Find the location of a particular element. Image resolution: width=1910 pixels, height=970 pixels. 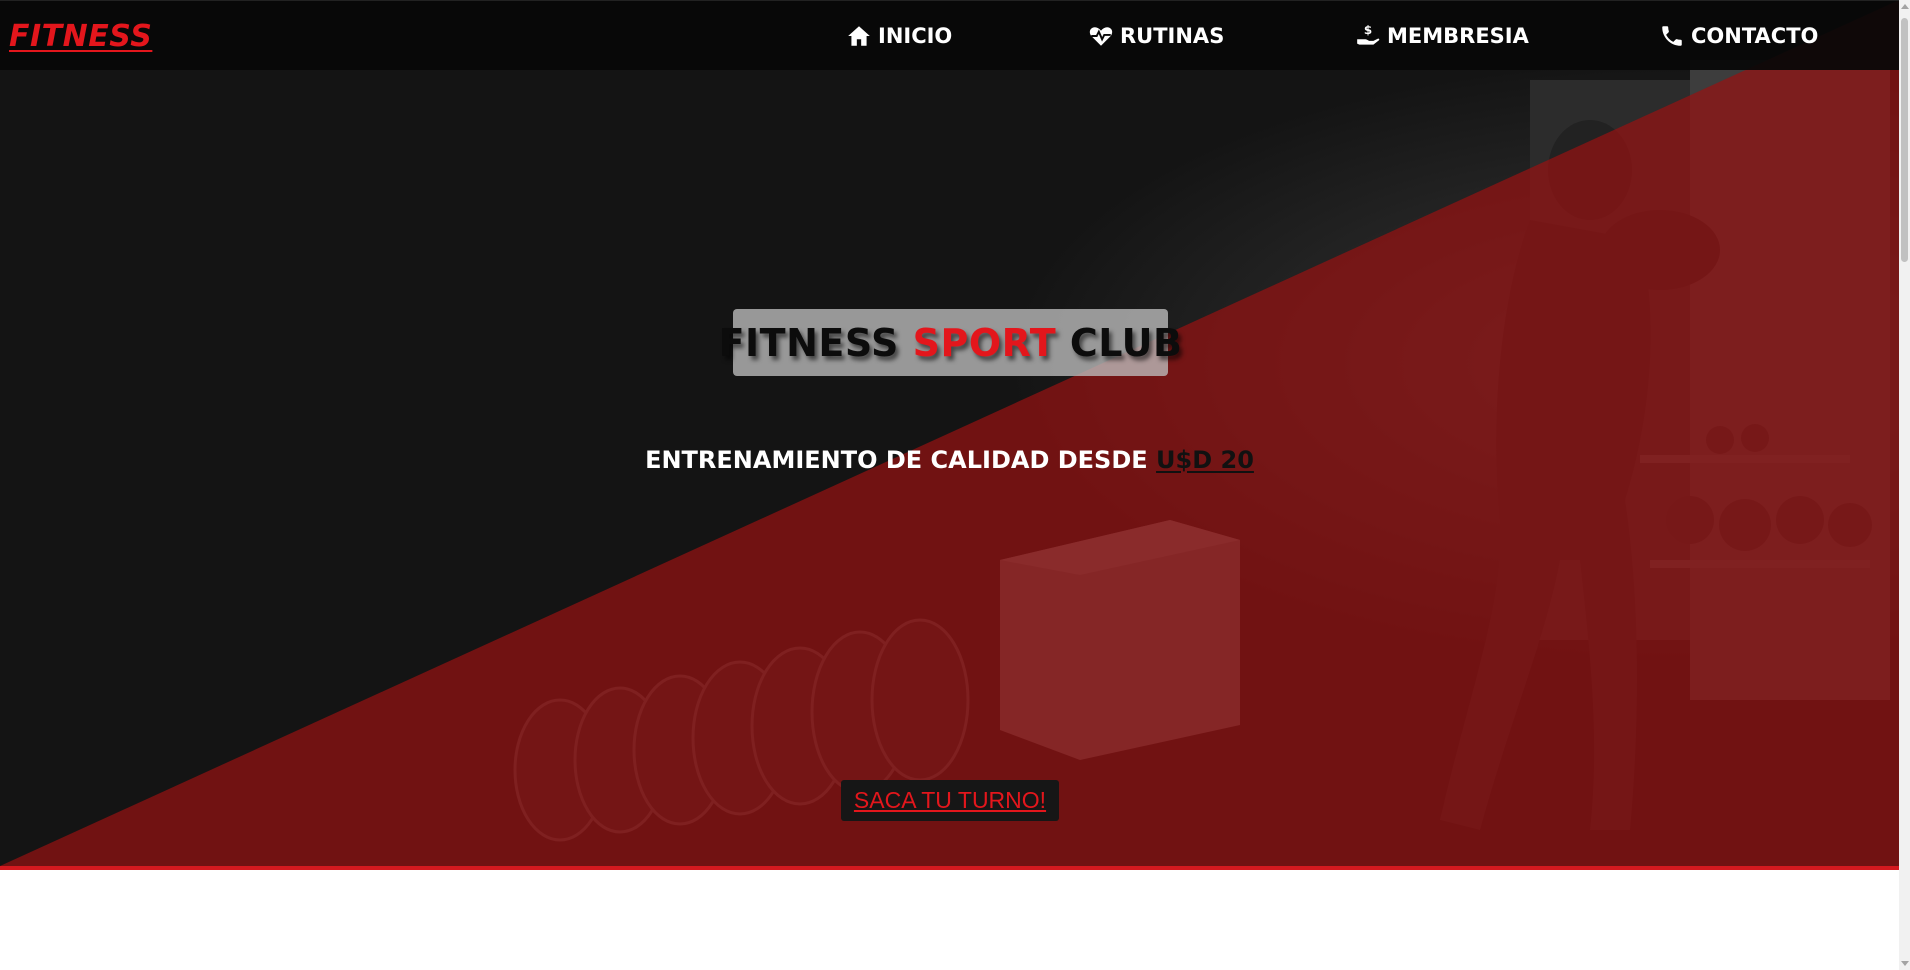

home-icon is located at coordinates (859, 36).